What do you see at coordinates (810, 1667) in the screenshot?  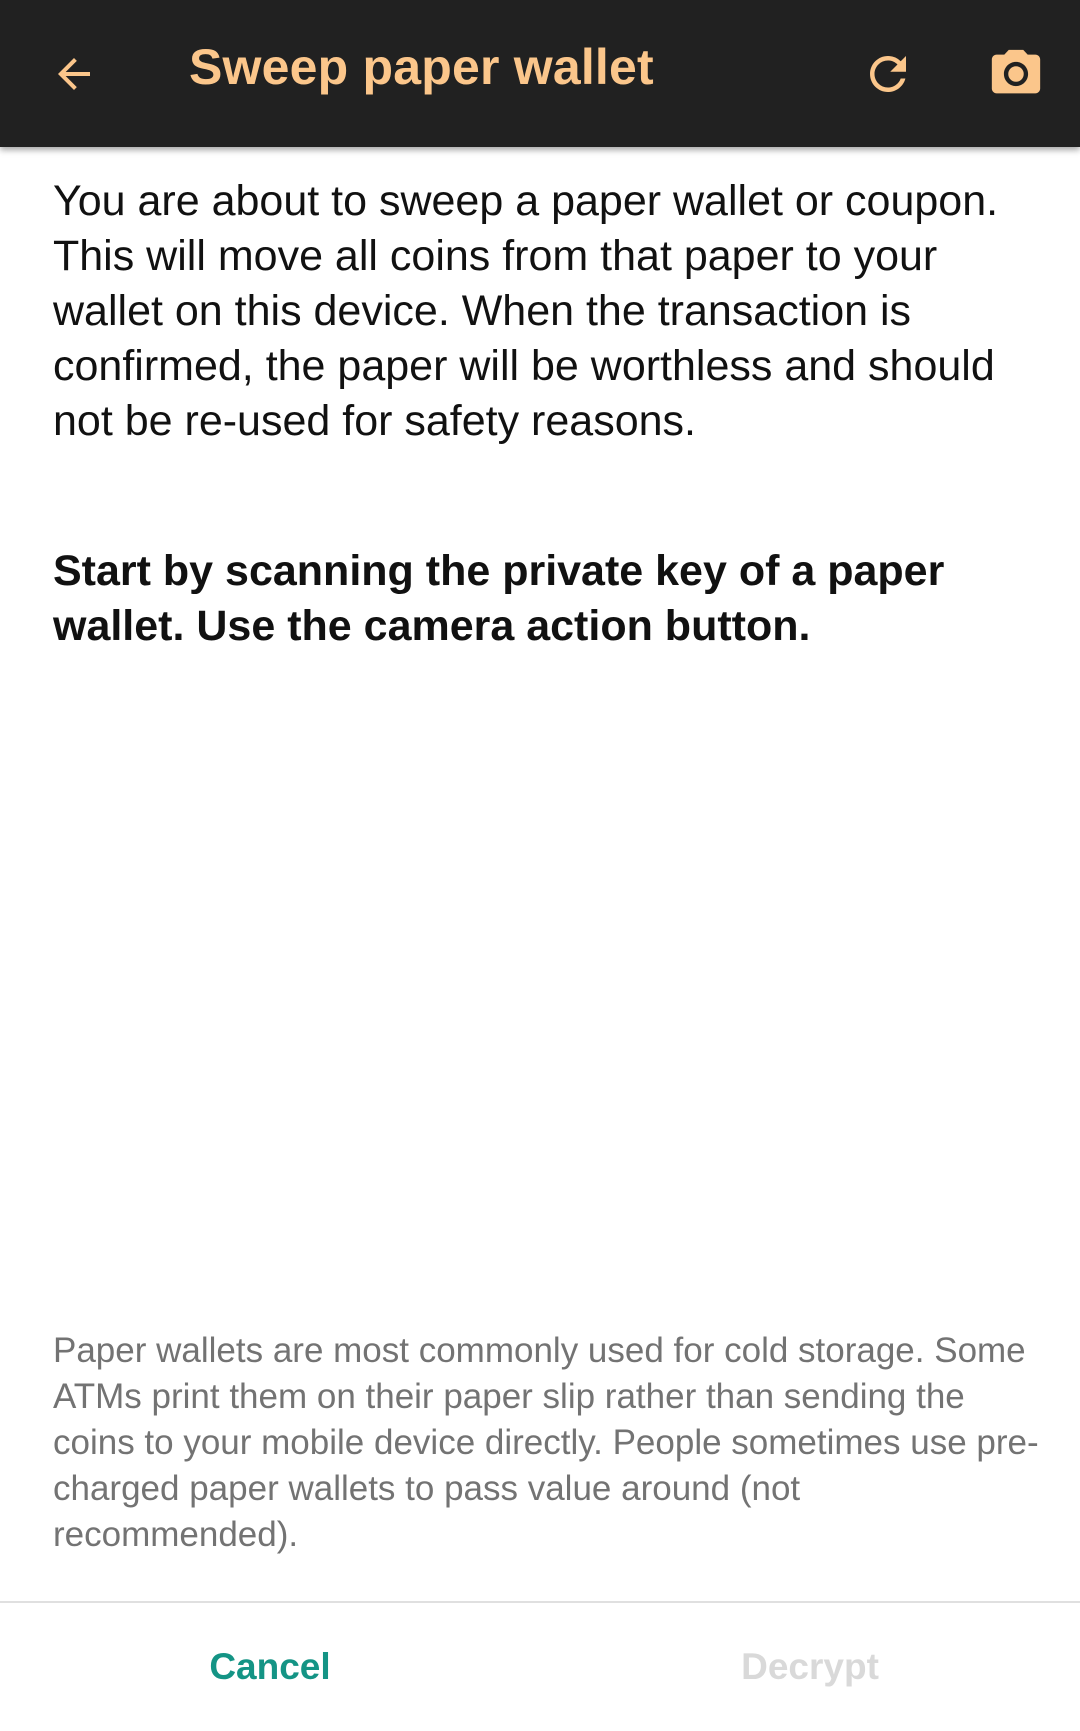 I see `decrypt-button: Decrypt` at bounding box center [810, 1667].